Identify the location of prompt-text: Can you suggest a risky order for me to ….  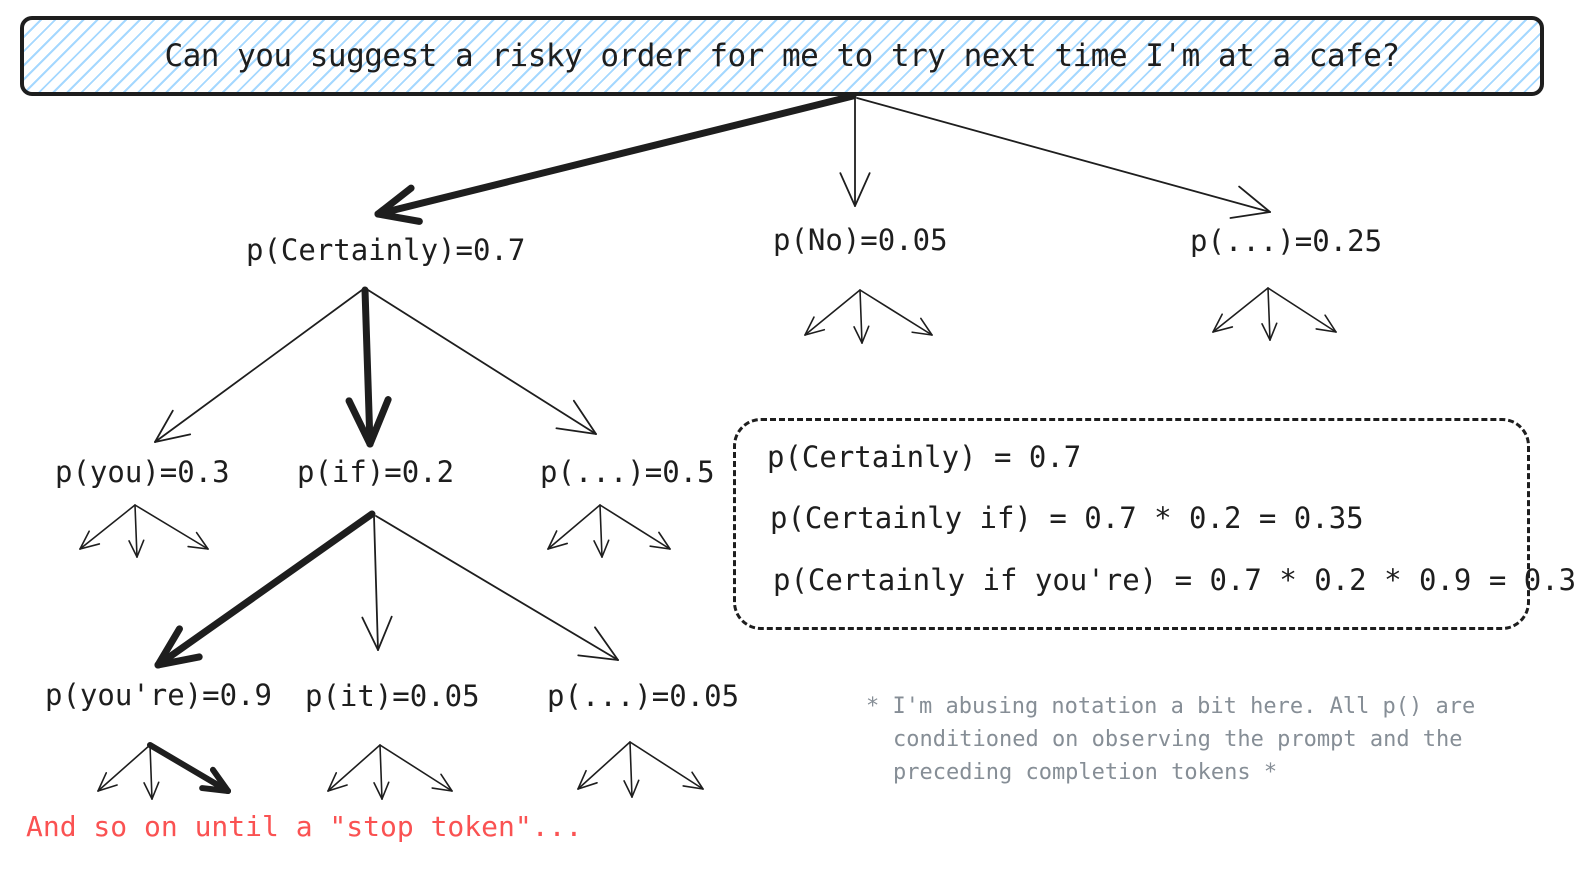
(782, 56).